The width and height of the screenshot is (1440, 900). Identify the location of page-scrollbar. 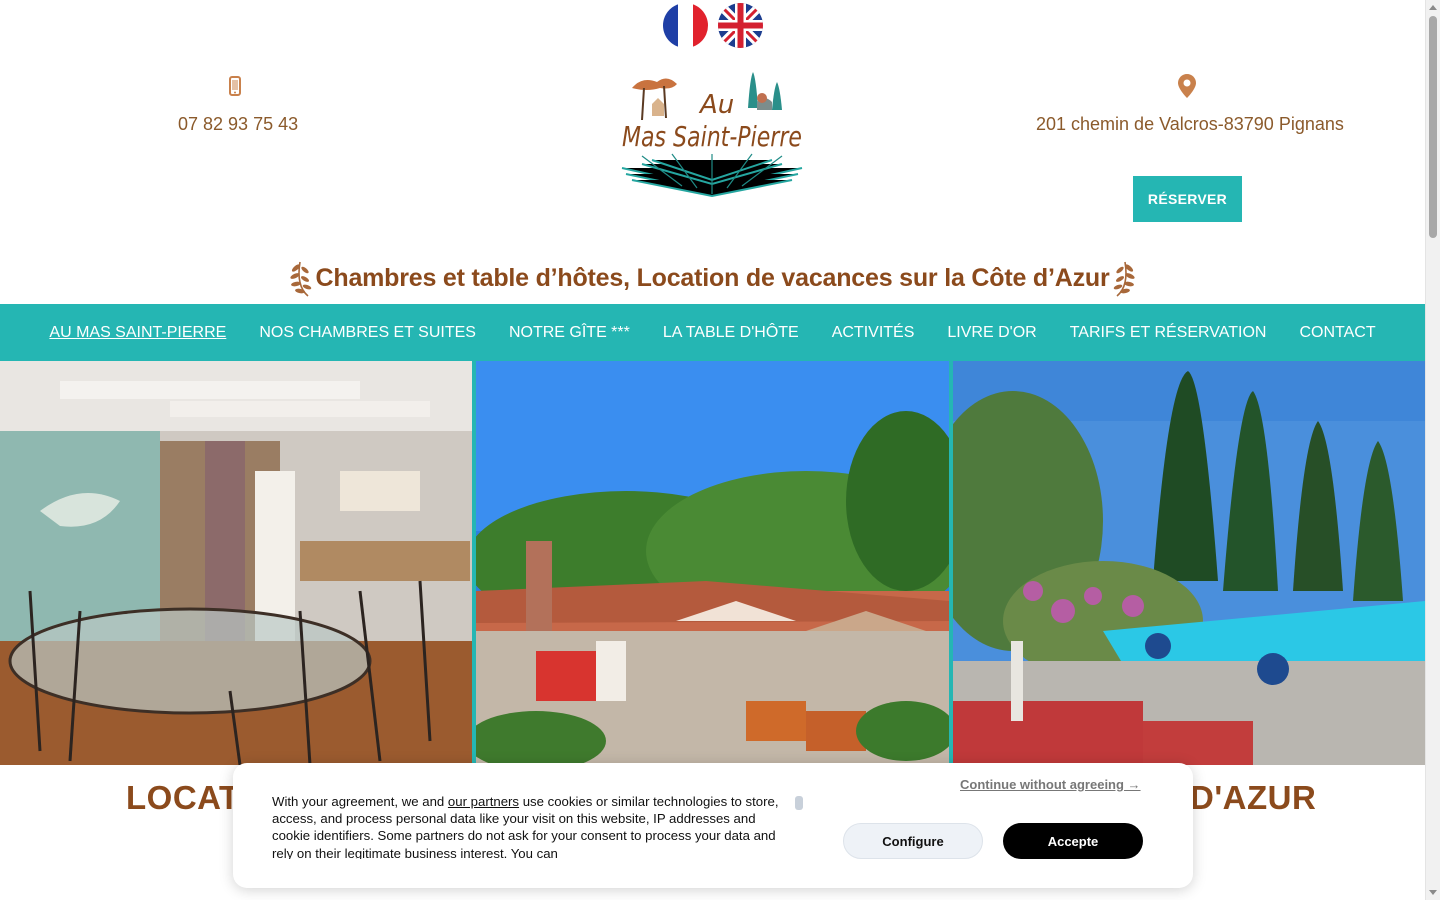
(1432, 450).